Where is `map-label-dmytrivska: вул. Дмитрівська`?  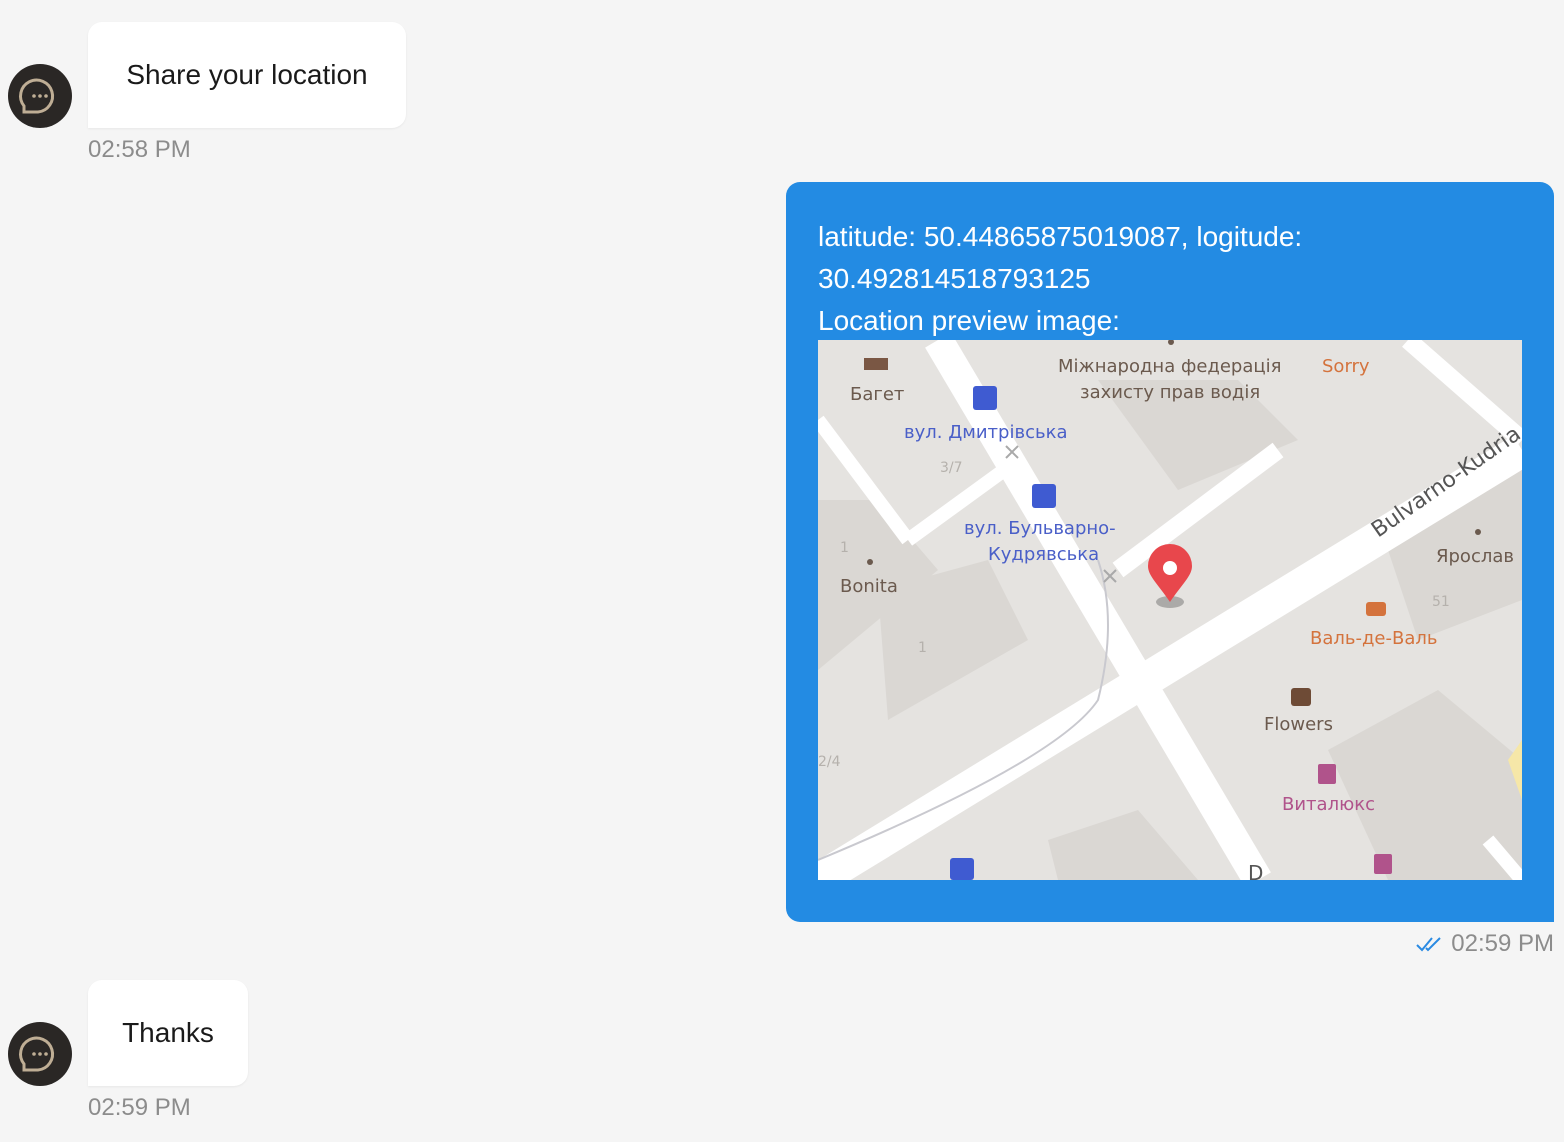
map-label-dmytrivska: вул. Дмитрівська is located at coordinates (985, 432).